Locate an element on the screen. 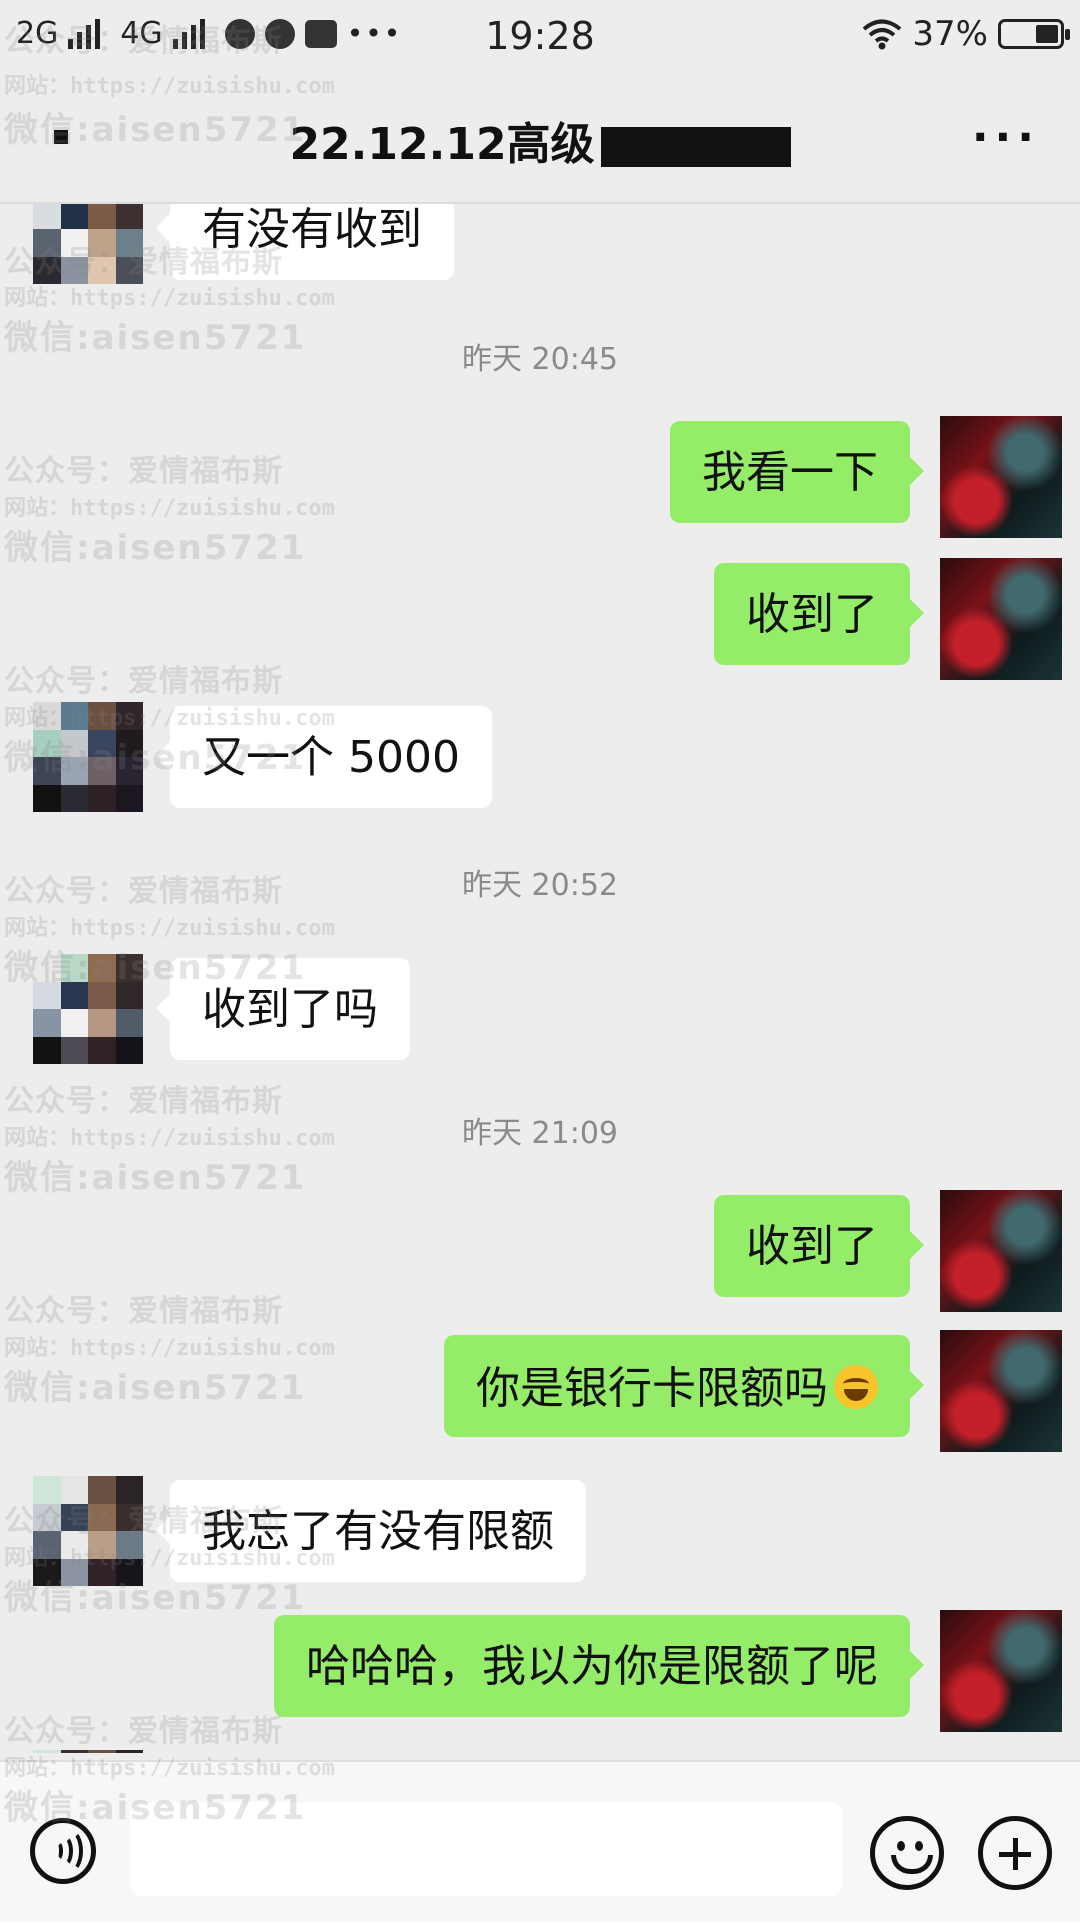 This screenshot has width=1080, height=1922. message-bubble: 哈哈哈，我以为你是限额了呢 is located at coordinates (599, 1666).